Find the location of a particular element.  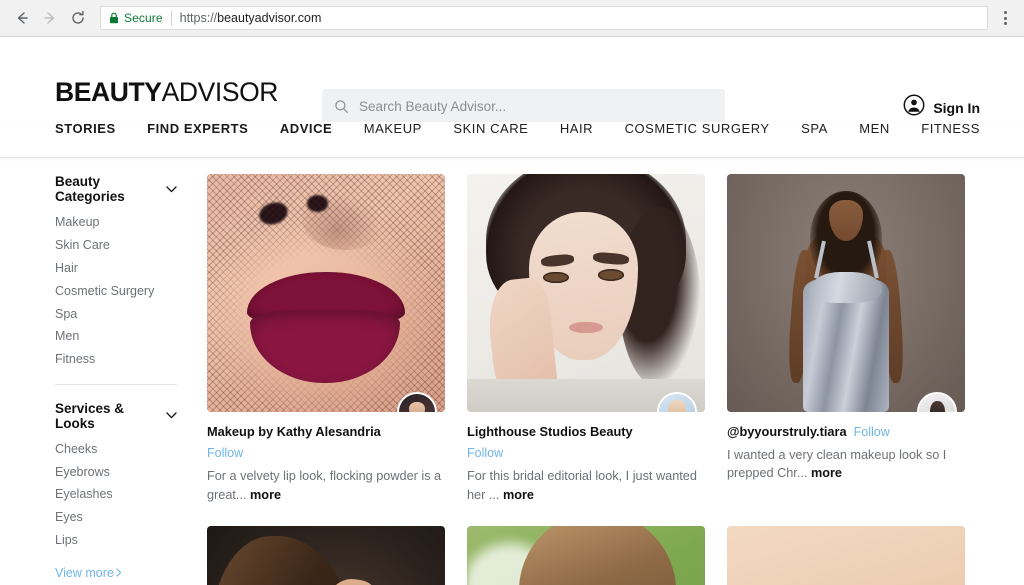

site-logo: BEAUTYADVISOR is located at coordinates (166, 92).